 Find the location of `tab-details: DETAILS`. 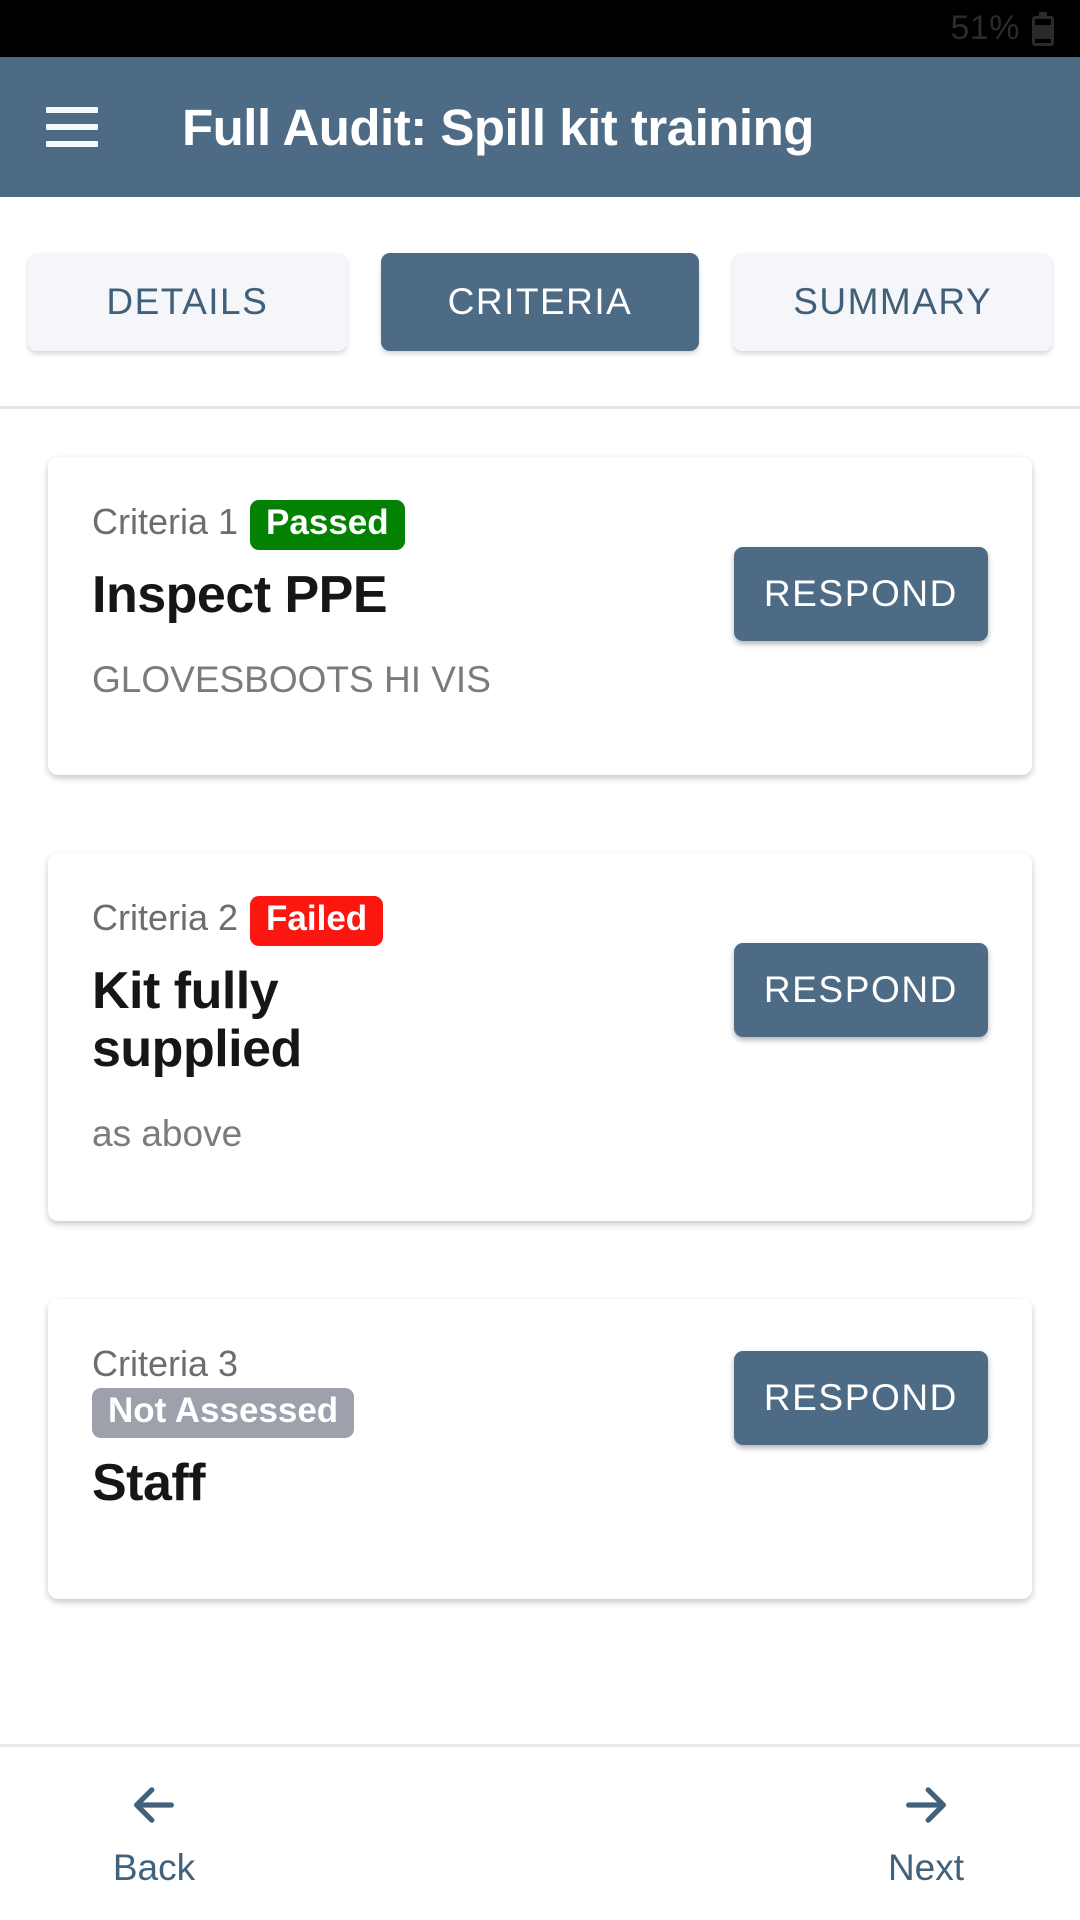

tab-details: DETAILS is located at coordinates (187, 301).